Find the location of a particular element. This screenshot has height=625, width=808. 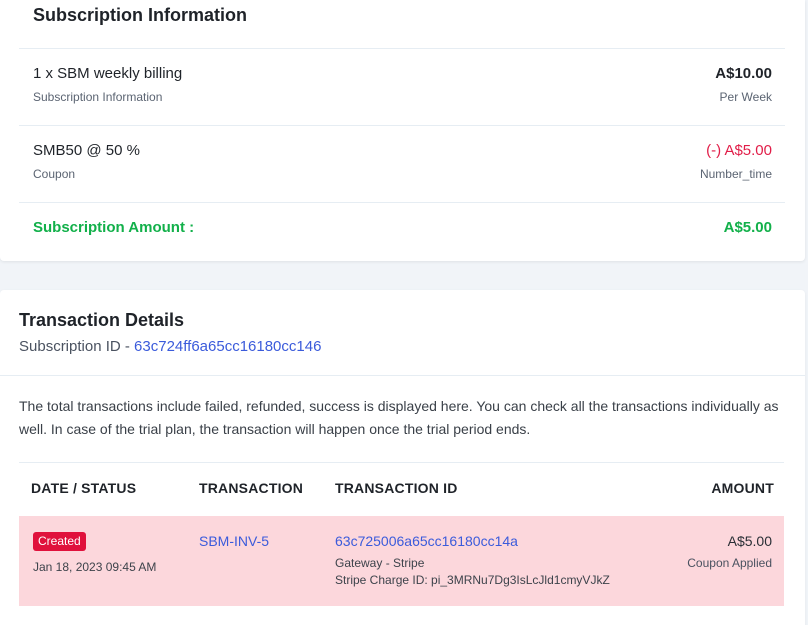

column-header-date-status: DATE / STATUS is located at coordinates (84, 488).